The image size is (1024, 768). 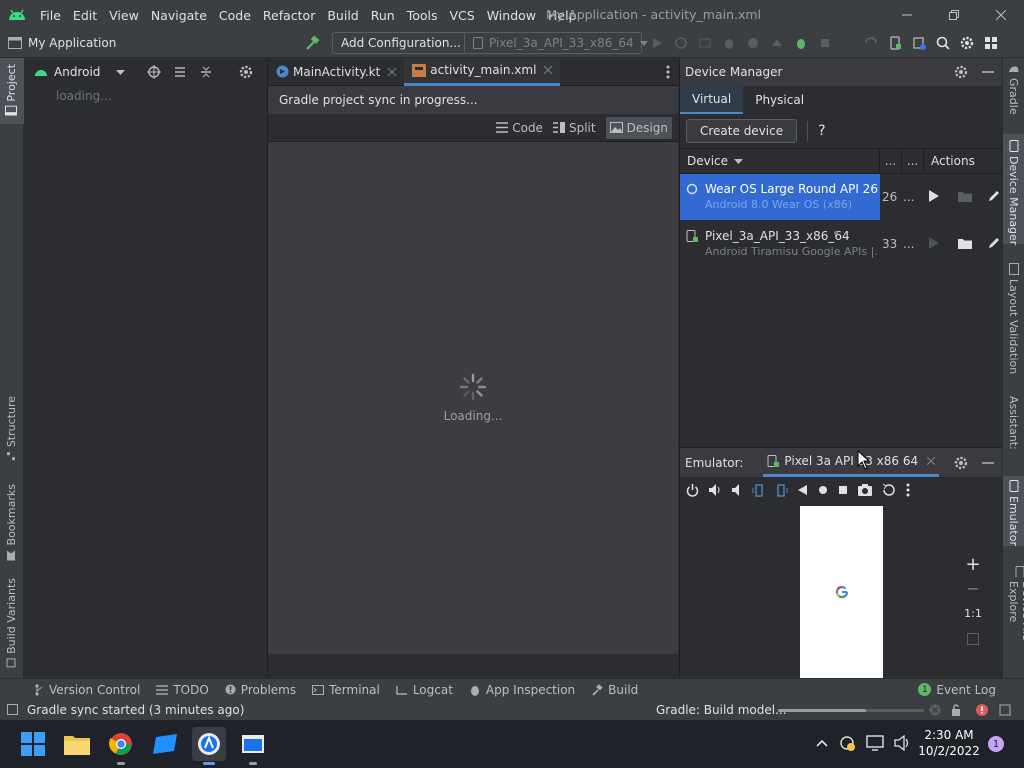 What do you see at coordinates (424, 690) in the screenshot?
I see `logcat-tool-button: Logcat` at bounding box center [424, 690].